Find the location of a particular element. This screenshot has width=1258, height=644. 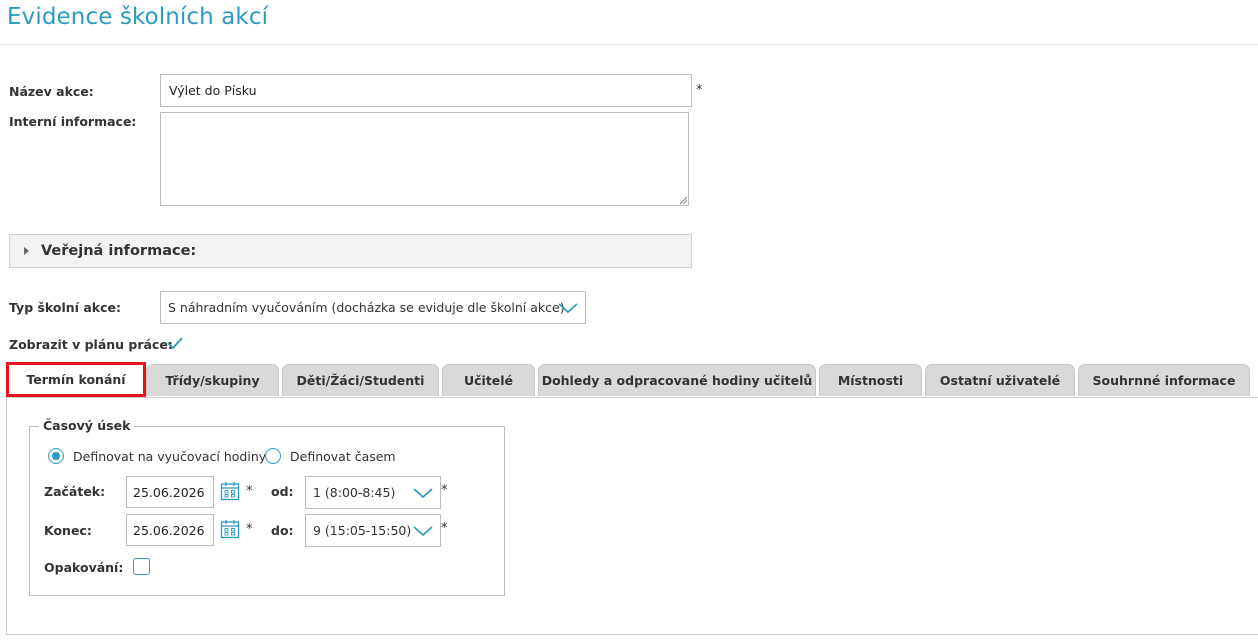

repeat-checkbox is located at coordinates (141, 566).